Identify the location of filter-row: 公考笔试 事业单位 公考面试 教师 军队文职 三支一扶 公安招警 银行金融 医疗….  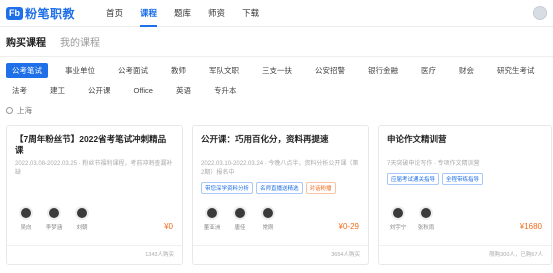
(276, 70).